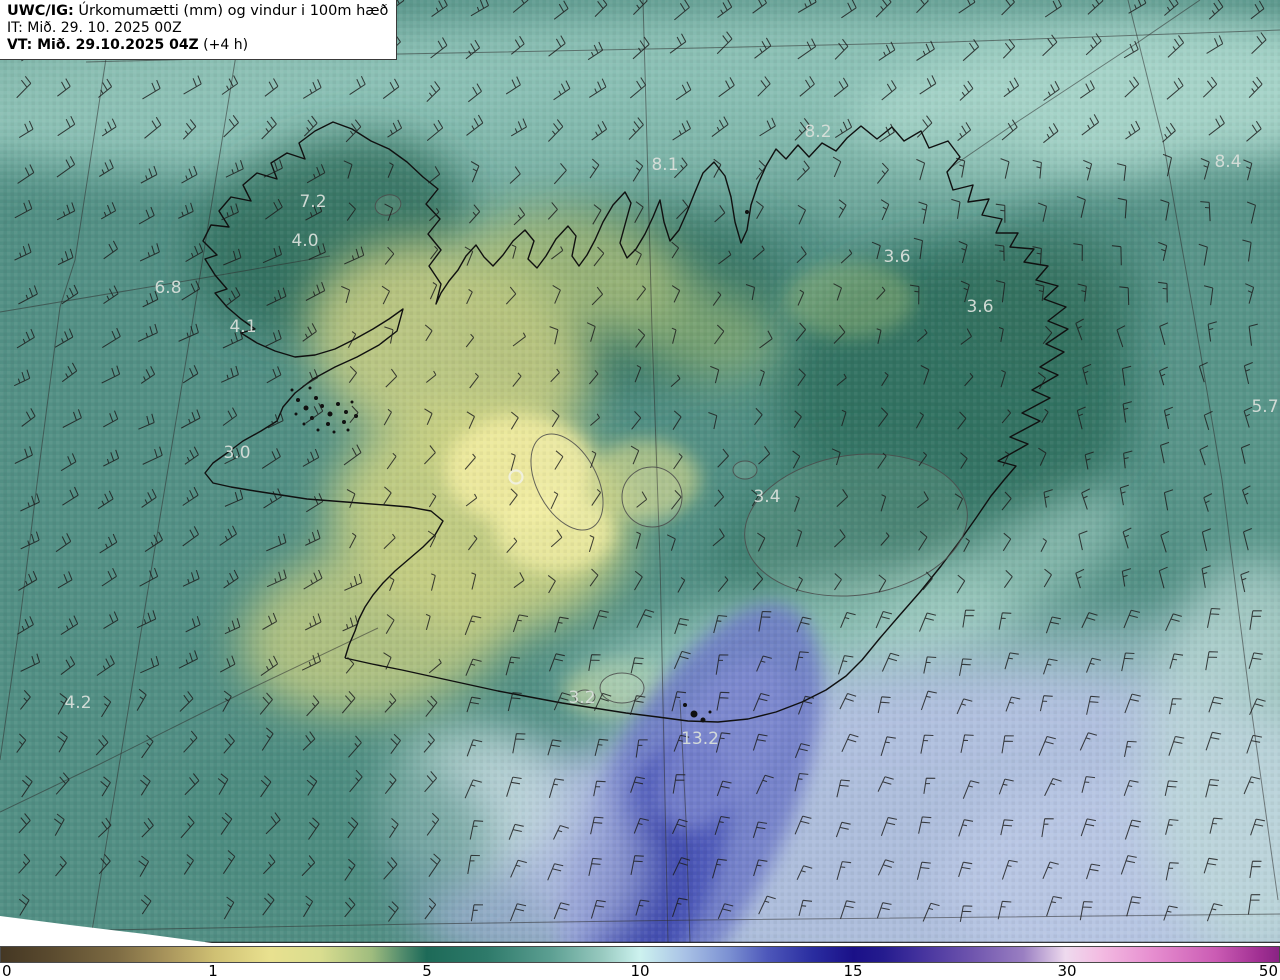 The image size is (1280, 980). Describe the element at coordinates (231, 11) in the screenshot. I see `product-desc: Úrkomumætti (mm) og vindur i 100m hæð` at that location.